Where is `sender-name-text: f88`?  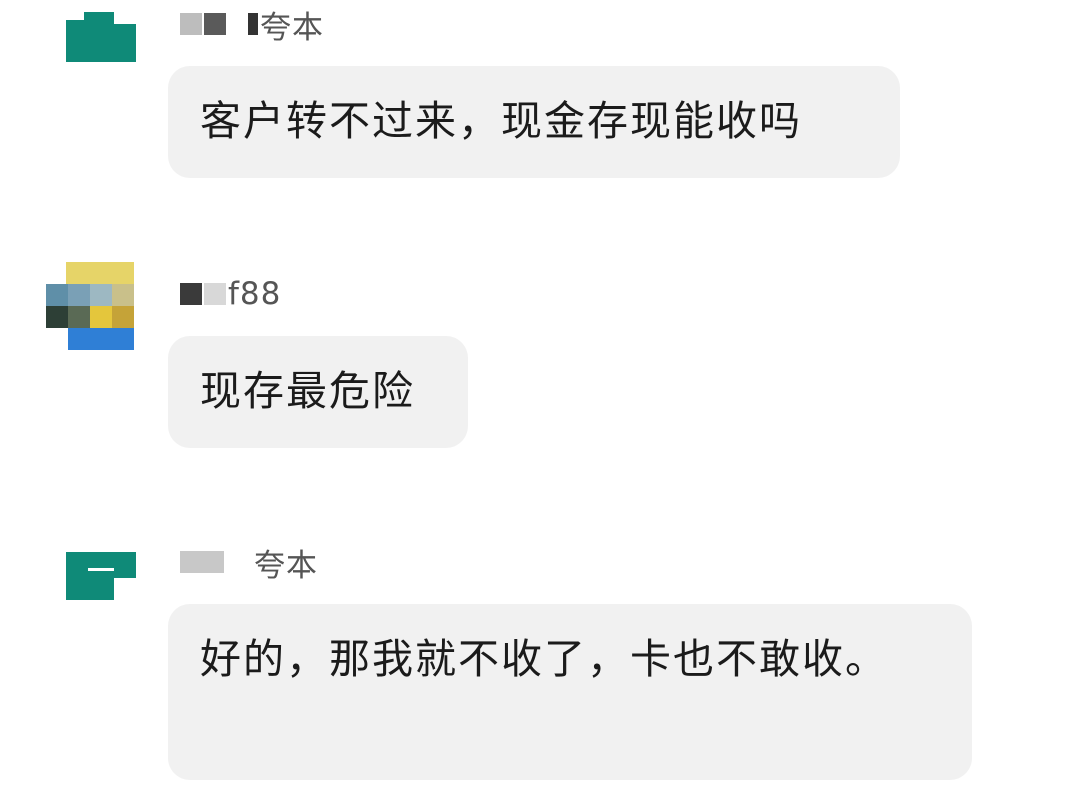 sender-name-text: f88 is located at coordinates (255, 294).